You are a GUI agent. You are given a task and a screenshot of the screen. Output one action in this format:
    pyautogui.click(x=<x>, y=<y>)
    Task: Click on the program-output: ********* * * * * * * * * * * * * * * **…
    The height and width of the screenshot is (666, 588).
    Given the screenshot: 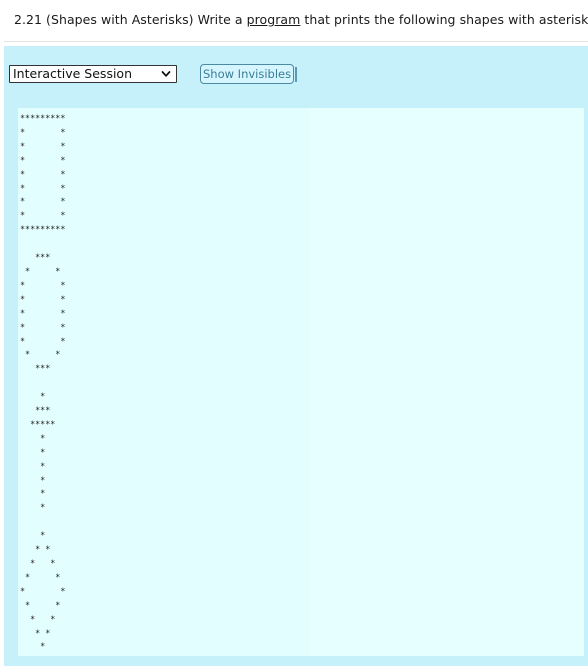 What is the action you would take?
    pyautogui.click(x=43, y=382)
    